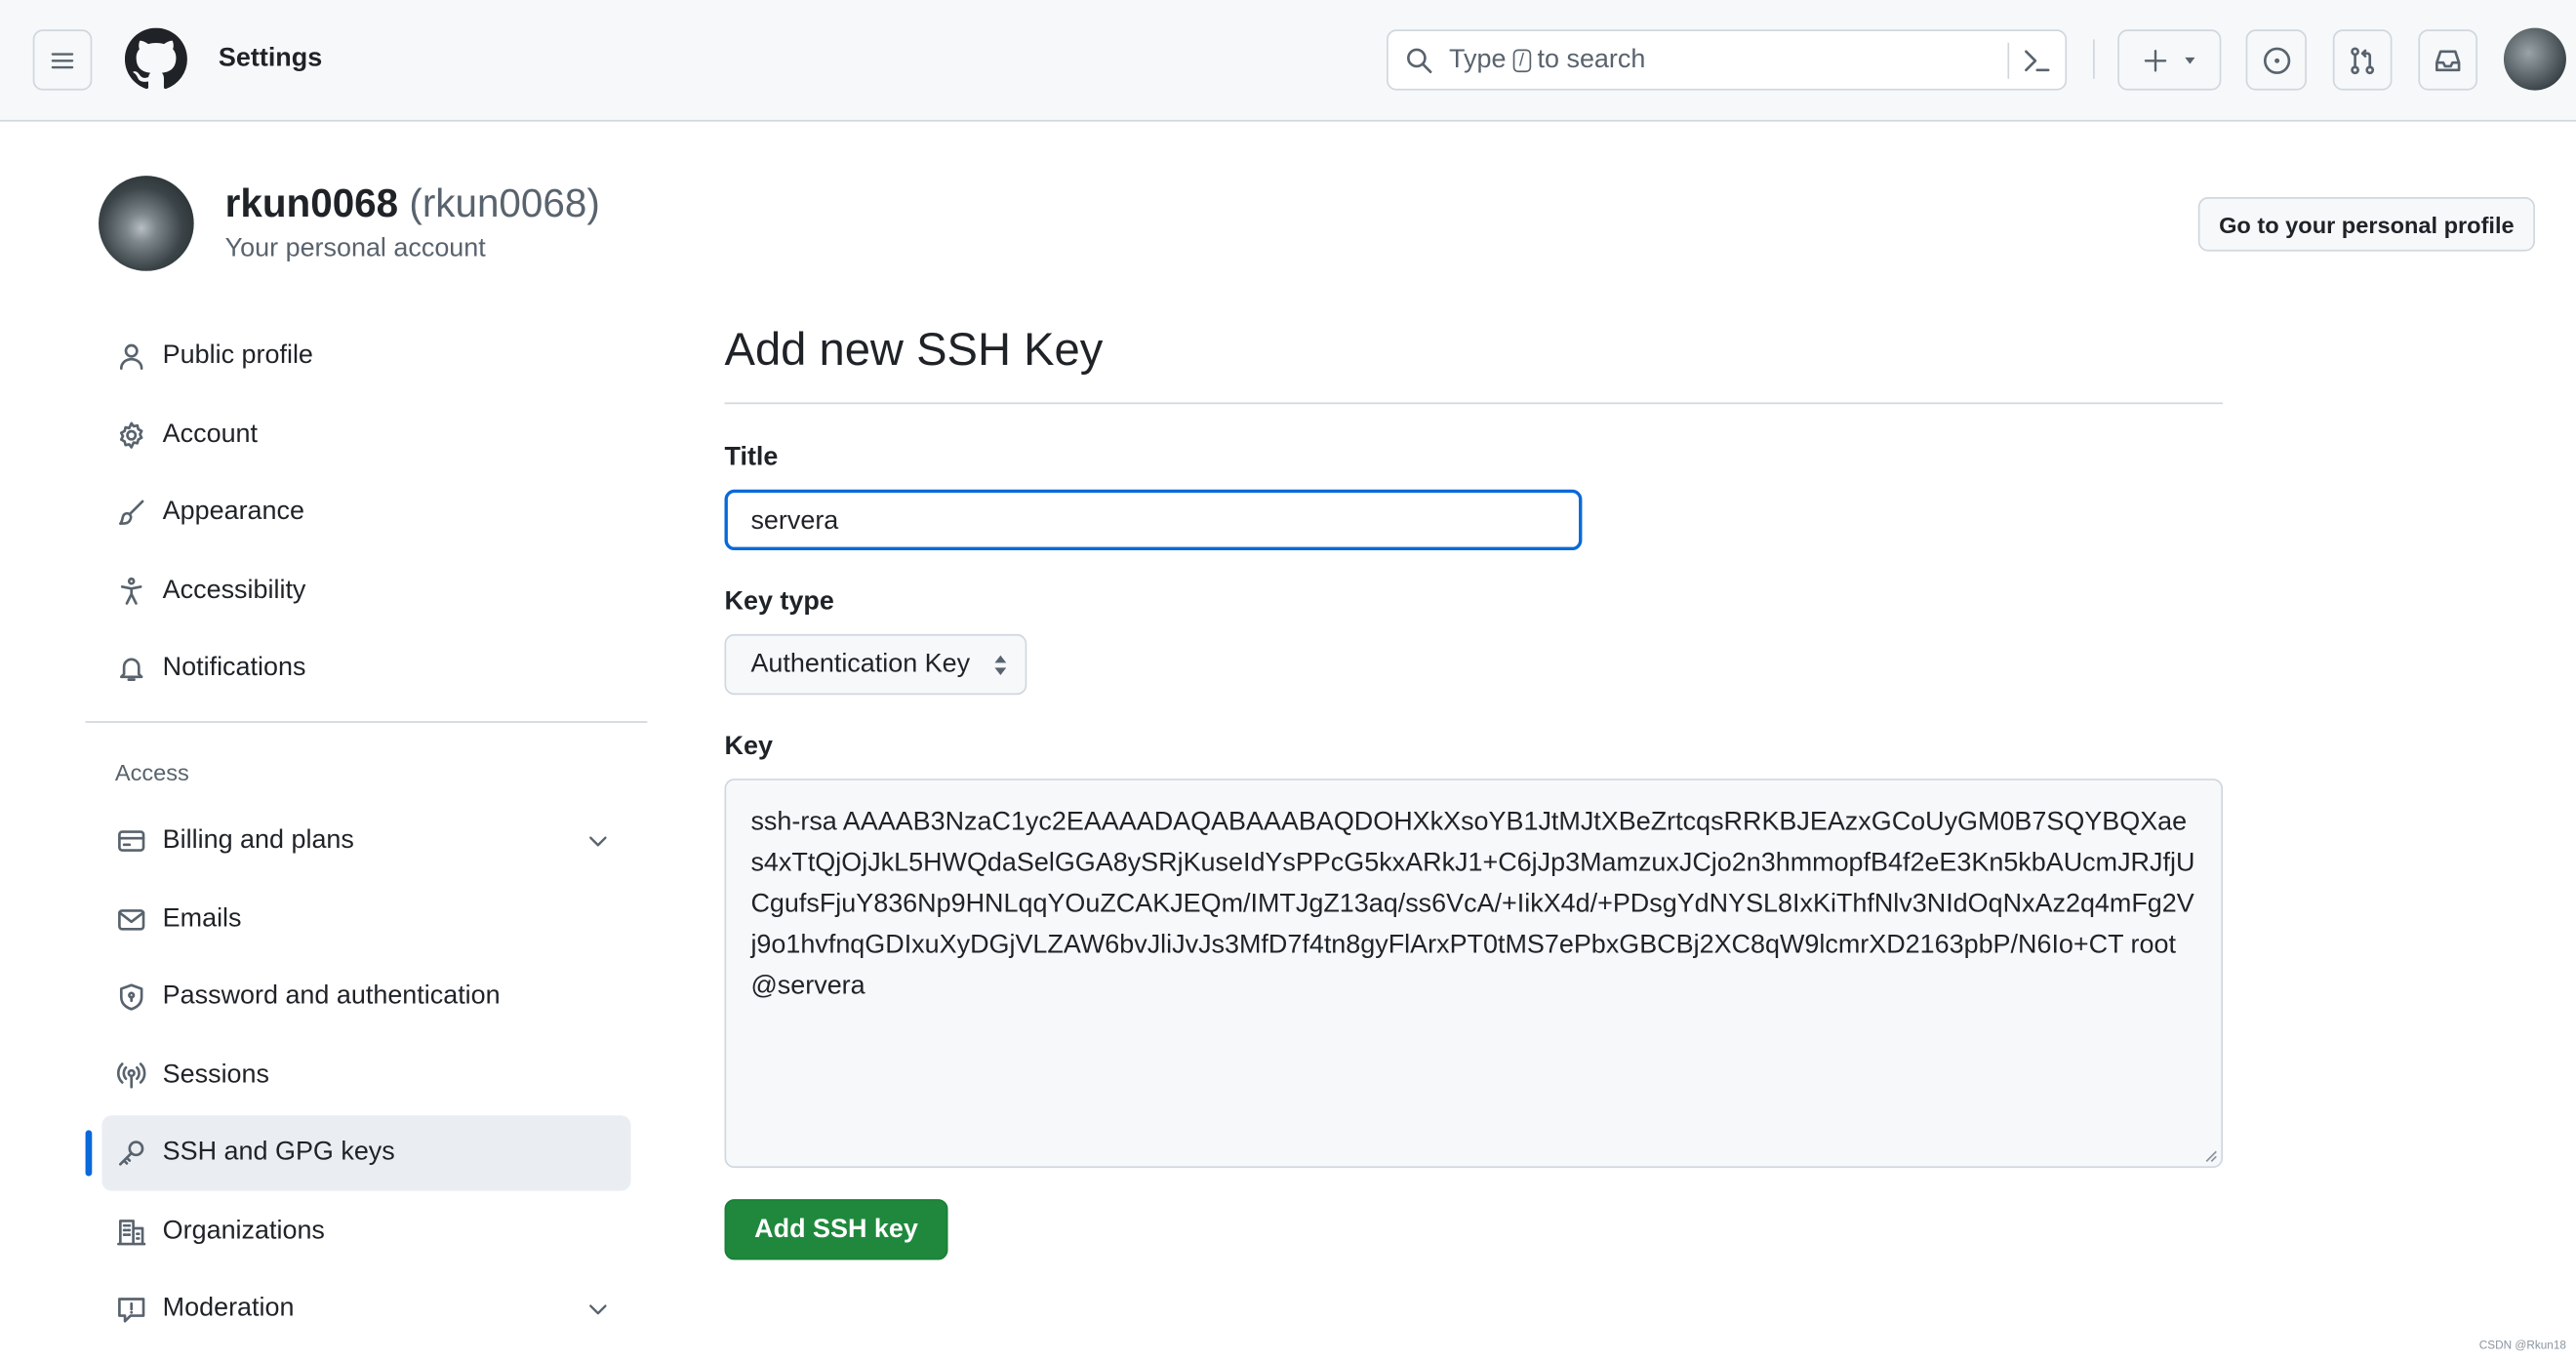  What do you see at coordinates (237, 356) in the screenshot?
I see `sidebar-item-label: Public profile` at bounding box center [237, 356].